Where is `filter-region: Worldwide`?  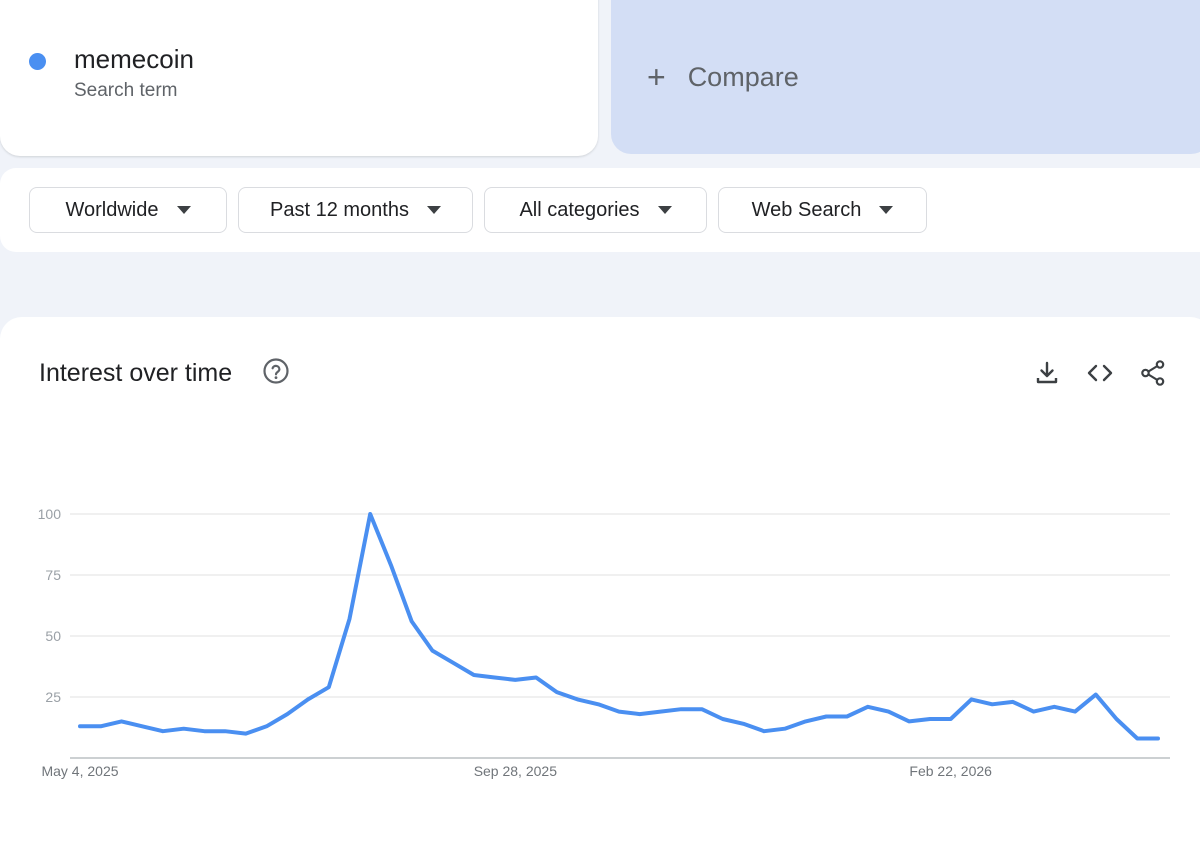 filter-region: Worldwide is located at coordinates (128, 210).